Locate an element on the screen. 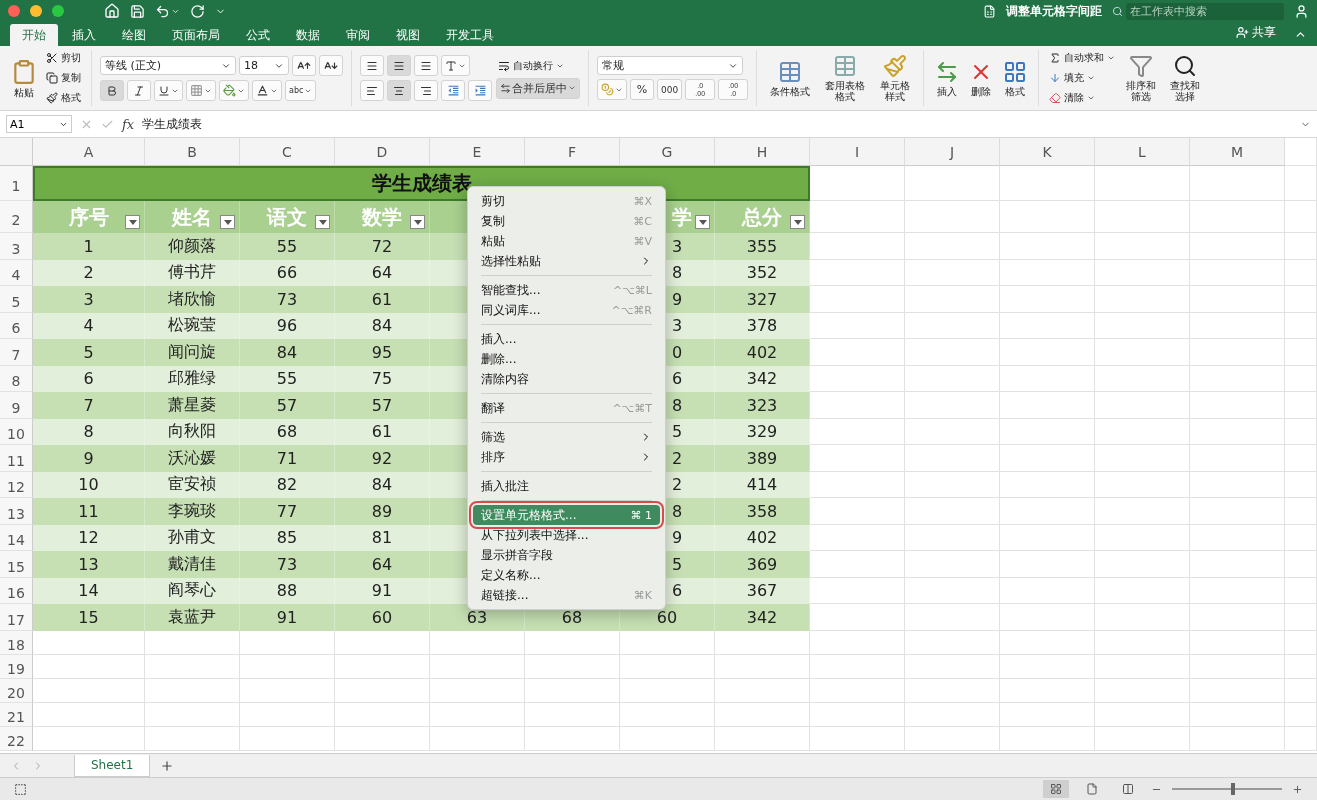  column-header: C is located at coordinates (287, 152).